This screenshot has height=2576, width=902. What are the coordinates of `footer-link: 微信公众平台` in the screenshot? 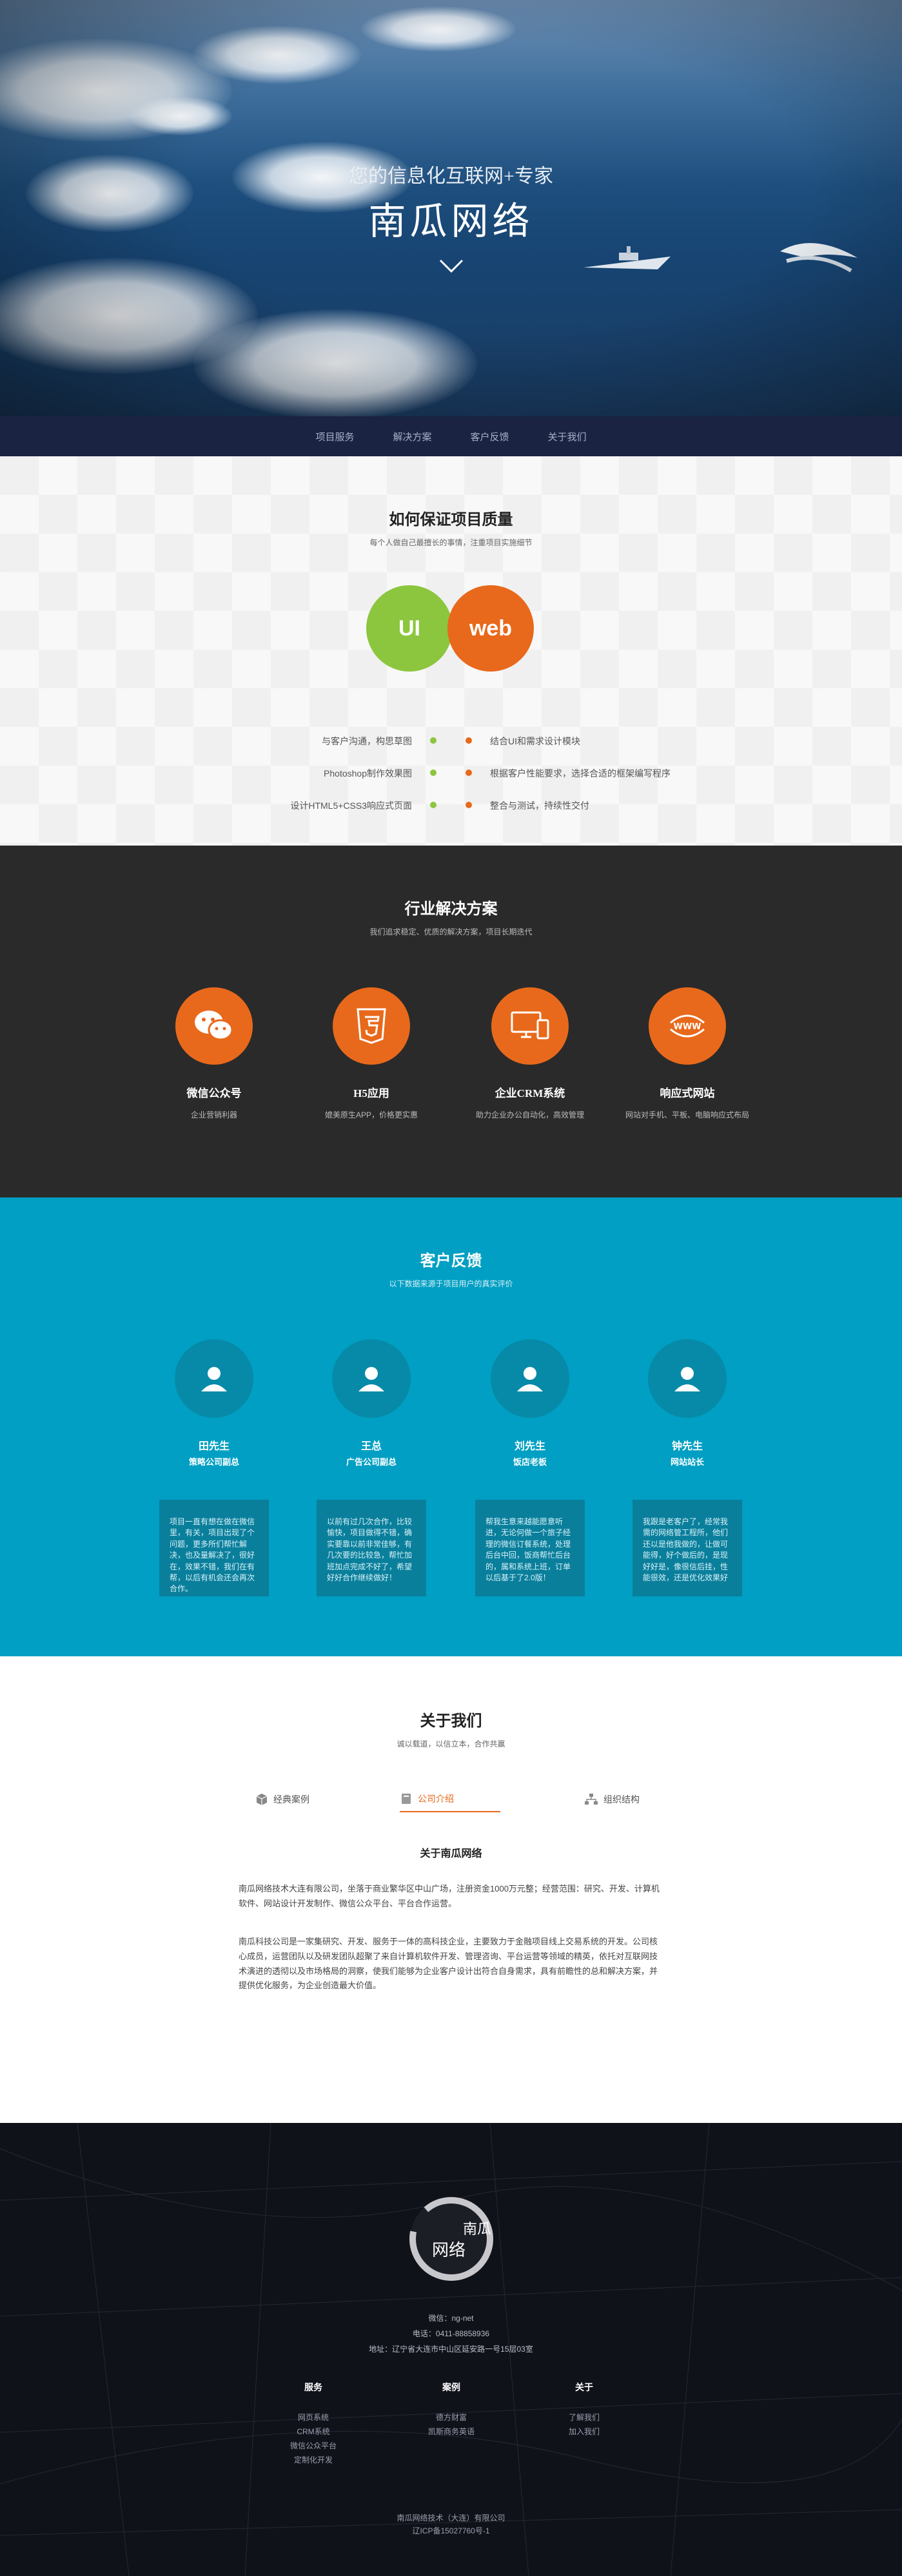 It's located at (313, 2446).